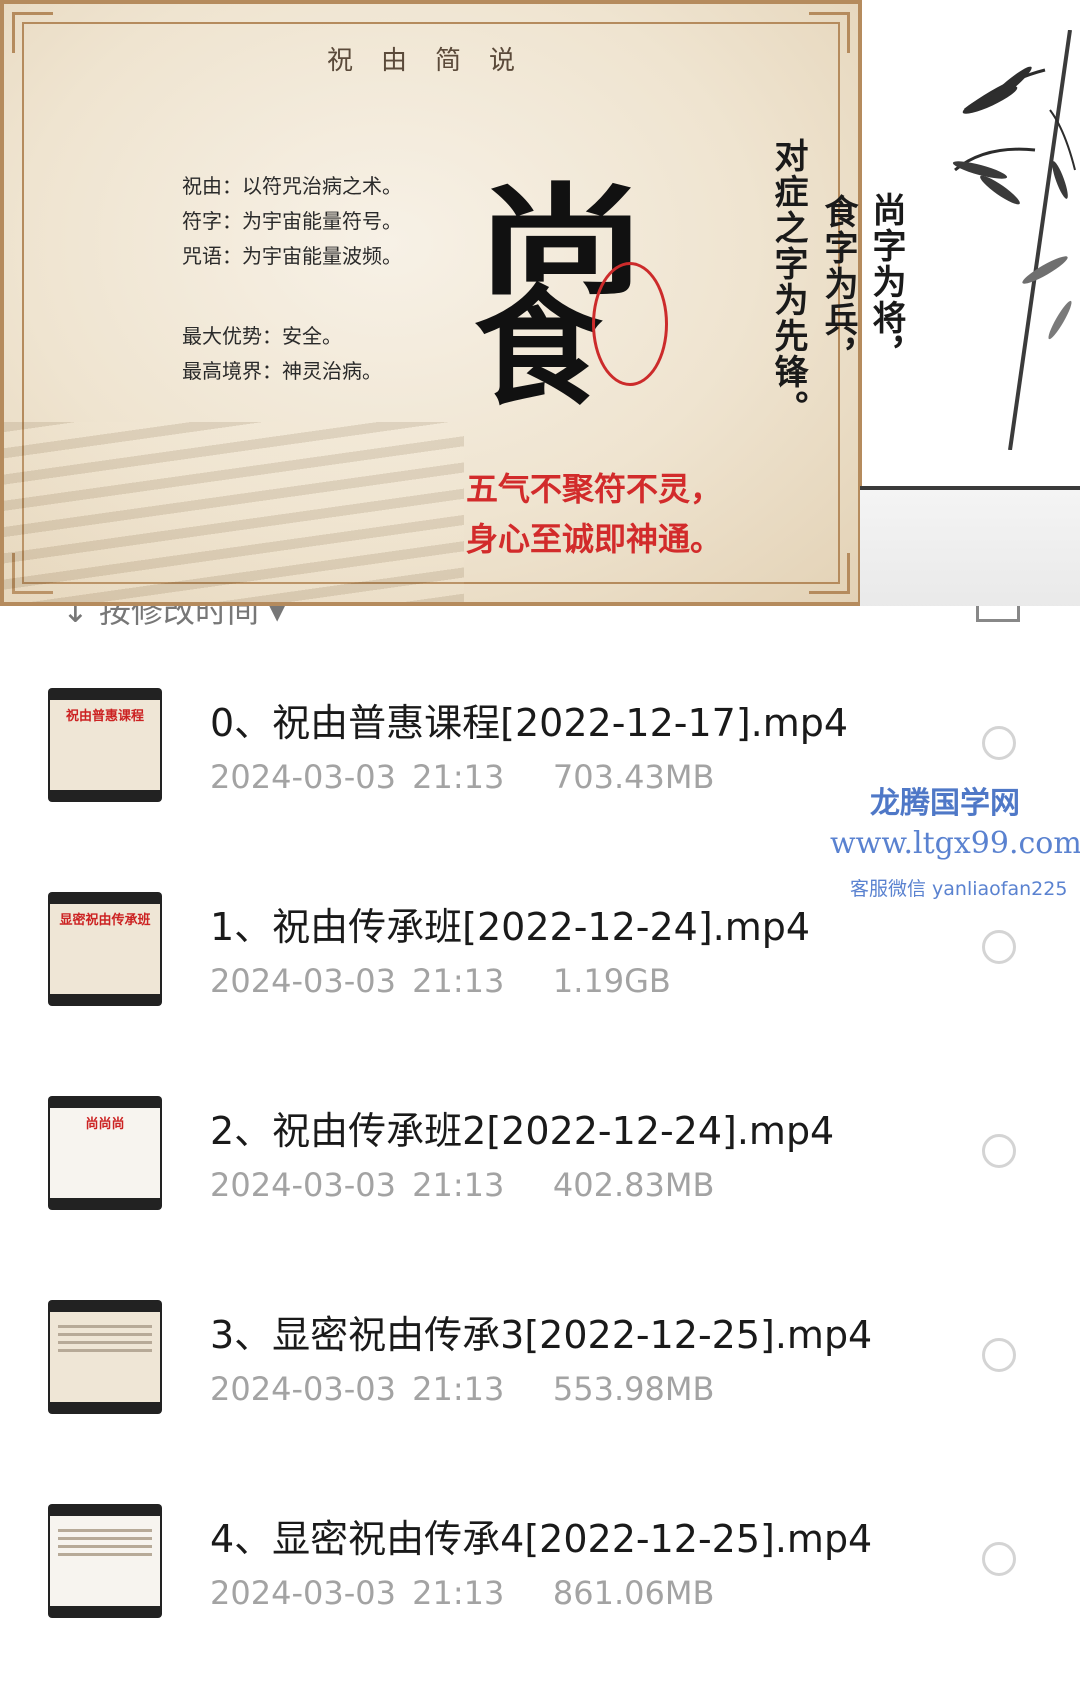 This screenshot has height=1682, width=1080. Describe the element at coordinates (886, 282) in the screenshot. I see `vertical-text-column: 尚字为将，` at that location.